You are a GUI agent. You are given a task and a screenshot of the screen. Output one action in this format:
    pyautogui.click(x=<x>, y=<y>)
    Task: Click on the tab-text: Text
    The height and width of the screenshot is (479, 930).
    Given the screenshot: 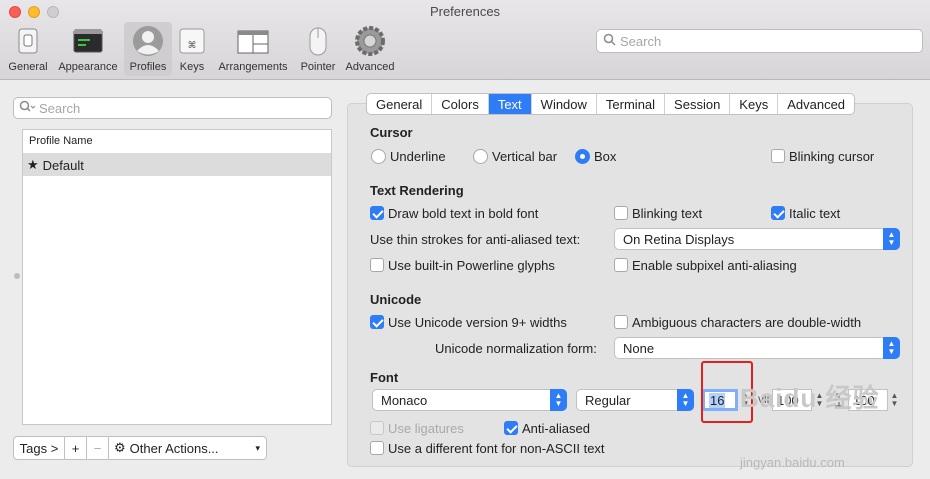 What is the action you would take?
    pyautogui.click(x=510, y=104)
    